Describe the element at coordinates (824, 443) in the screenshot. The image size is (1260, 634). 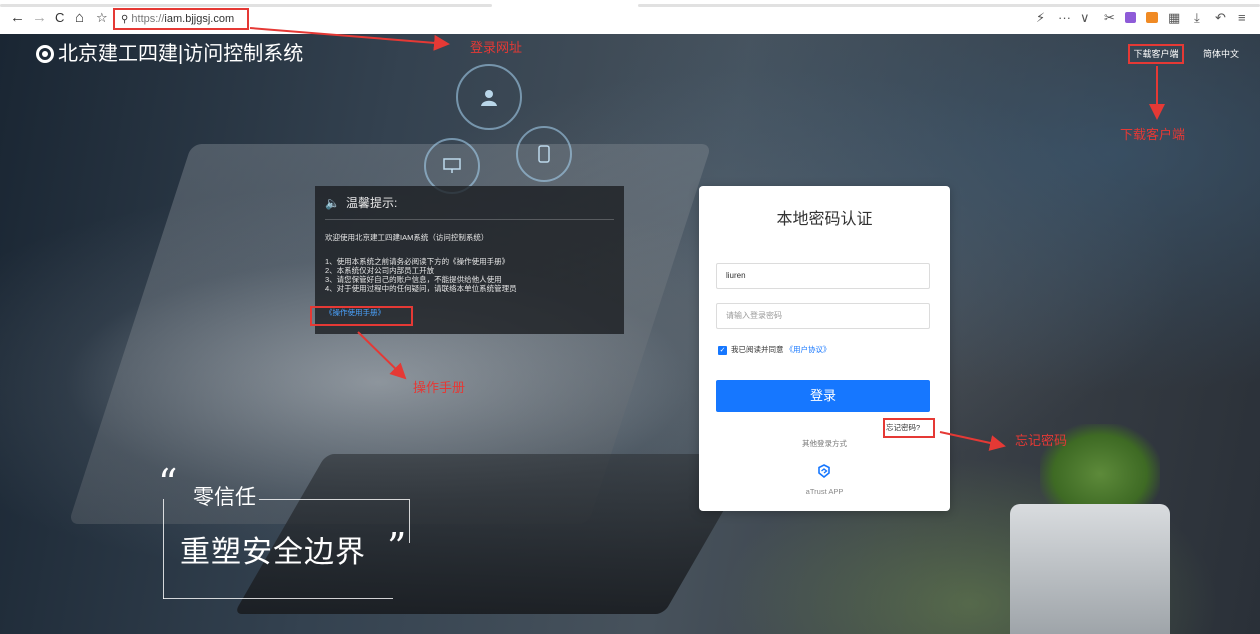
I see `other-login-label: 其他登录方式` at that location.